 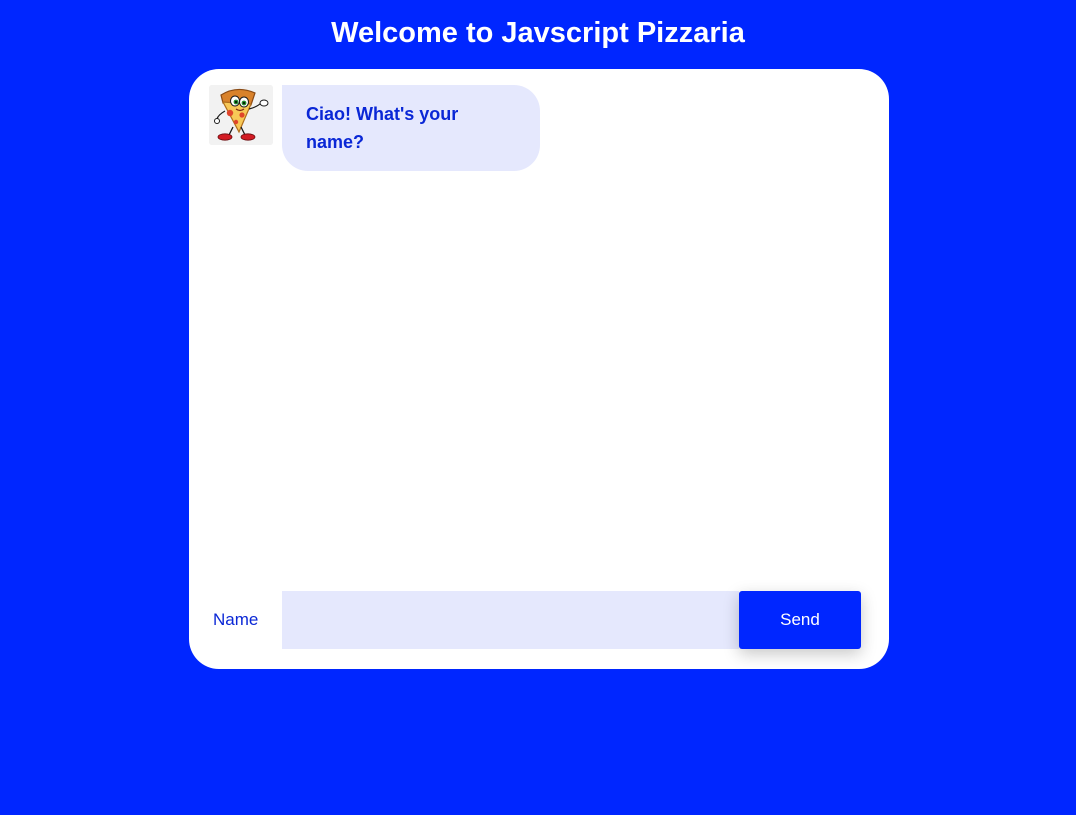 I want to click on name-form: Name Send, so click(x=537, y=620).